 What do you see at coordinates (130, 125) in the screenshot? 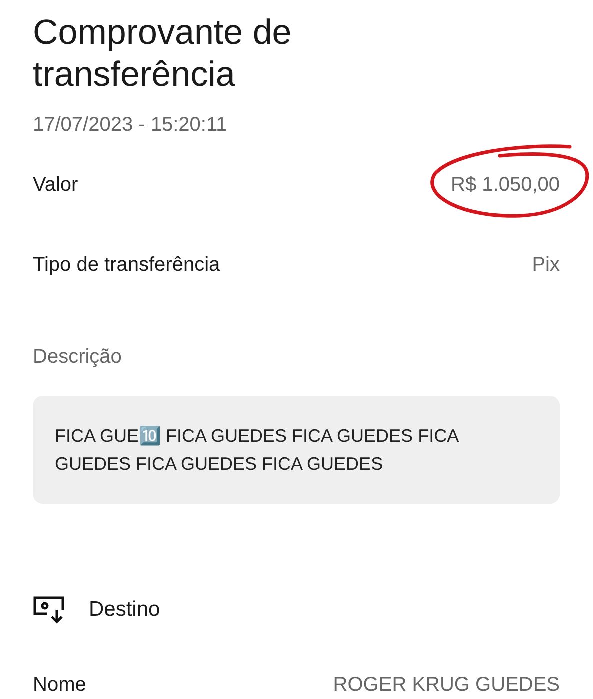
I see `date-time: 17/07/2023 - 15:20:11` at bounding box center [130, 125].